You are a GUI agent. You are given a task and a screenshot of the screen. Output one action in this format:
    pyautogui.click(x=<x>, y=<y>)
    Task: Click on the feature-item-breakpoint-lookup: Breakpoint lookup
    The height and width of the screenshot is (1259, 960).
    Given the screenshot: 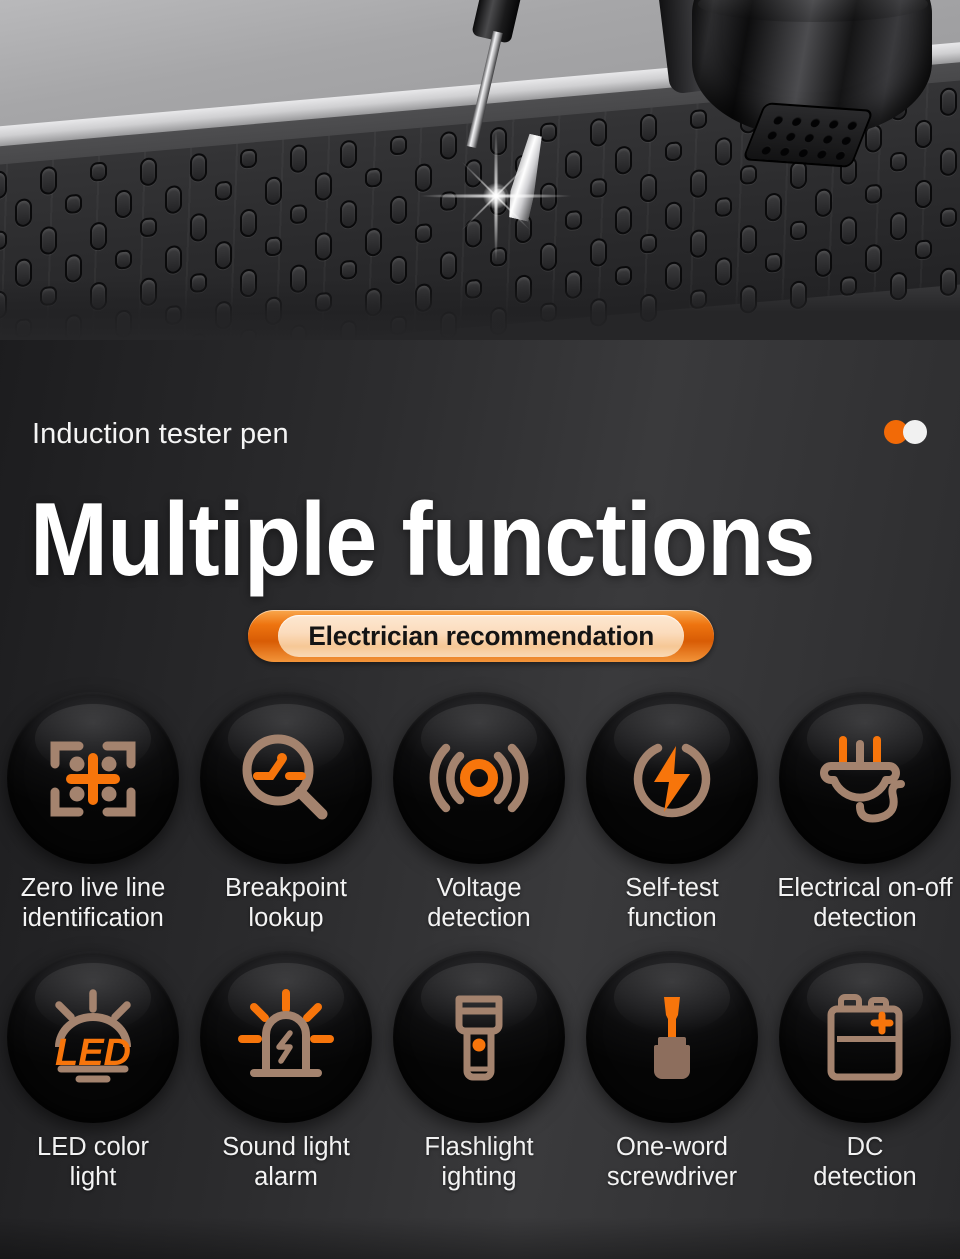 What is the action you would take?
    pyautogui.click(x=286, y=812)
    